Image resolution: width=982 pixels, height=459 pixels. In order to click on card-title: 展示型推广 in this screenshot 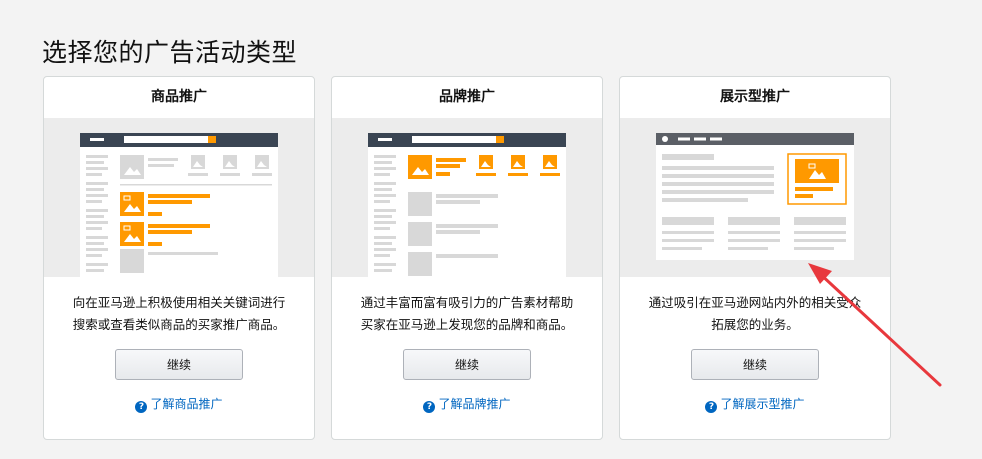, I will do `click(755, 97)`.